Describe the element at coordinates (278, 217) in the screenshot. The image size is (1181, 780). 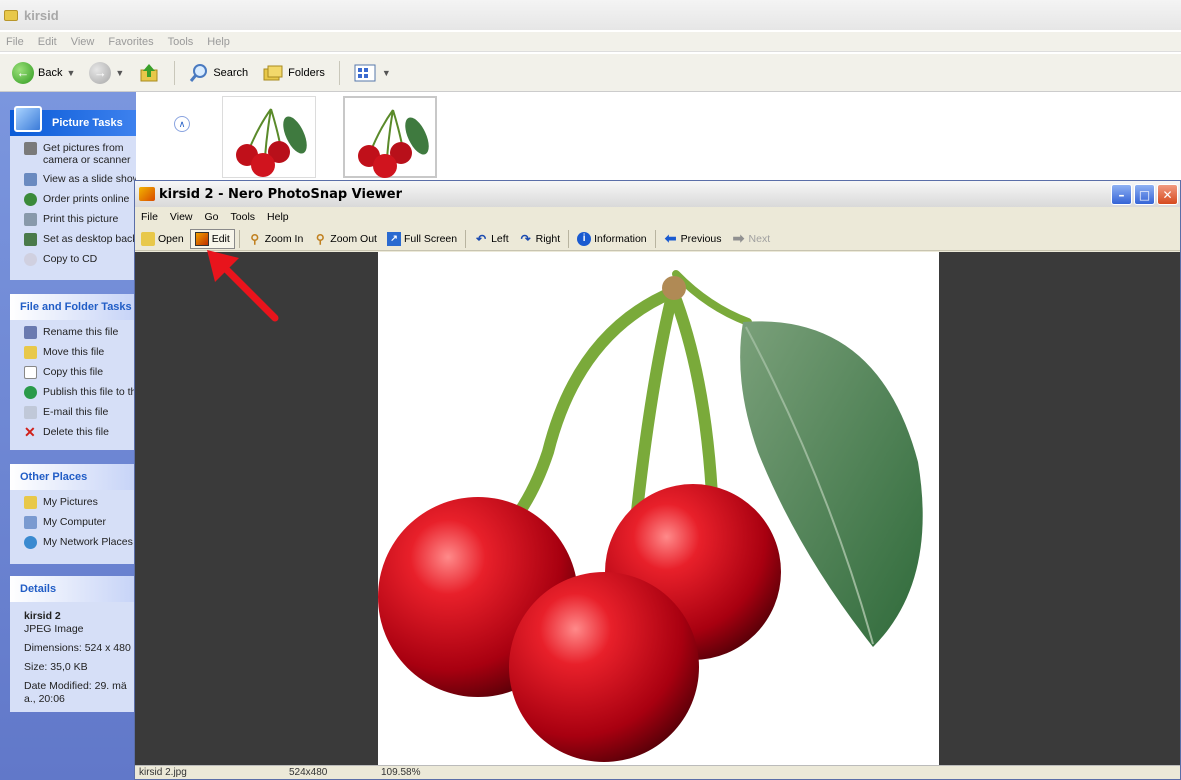
I see `viewer-menu-help: Help` at that location.